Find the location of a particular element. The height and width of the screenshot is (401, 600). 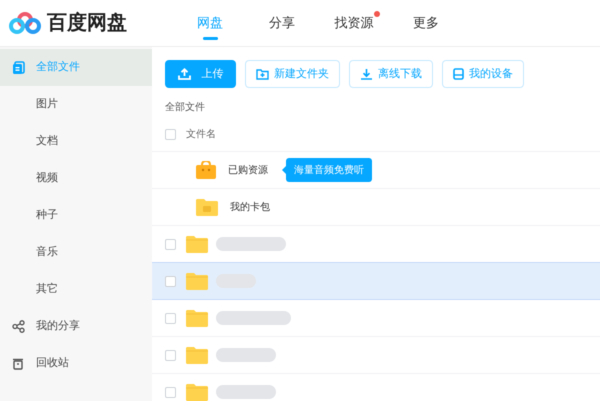

file-name: 我的卡包 is located at coordinates (250, 207).